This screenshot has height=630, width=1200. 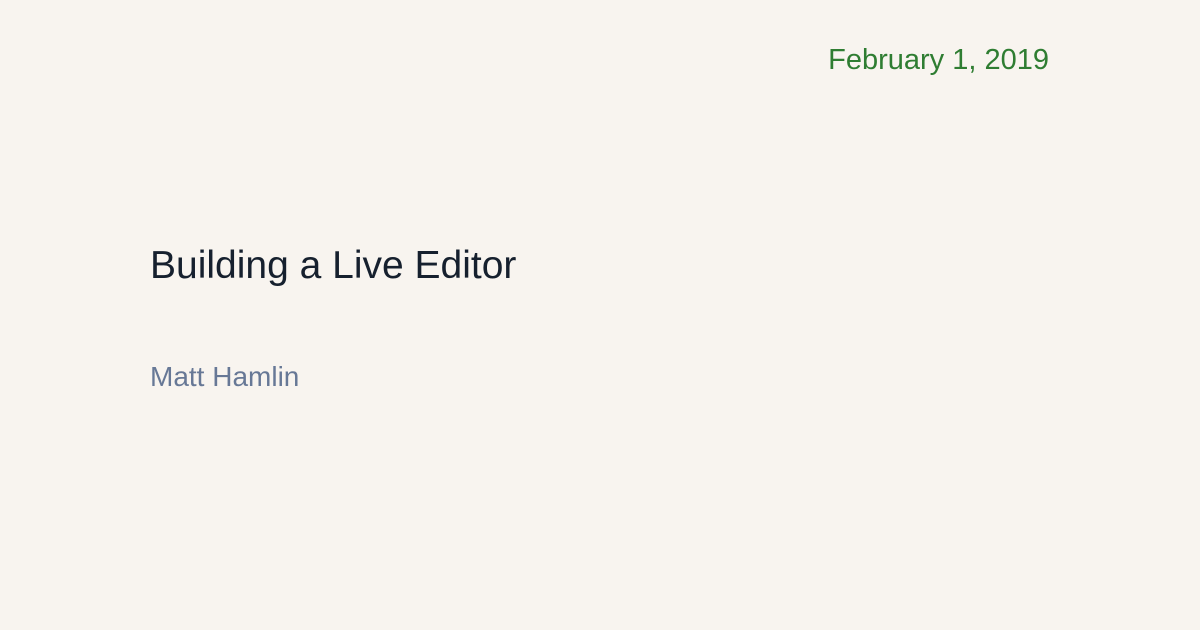 What do you see at coordinates (938, 60) in the screenshot?
I see `post-date: February 1, 2019` at bounding box center [938, 60].